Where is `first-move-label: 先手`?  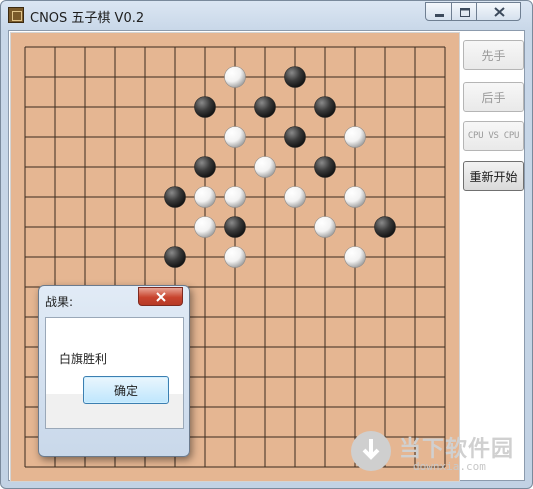 first-move-label: 先手 is located at coordinates (493, 55).